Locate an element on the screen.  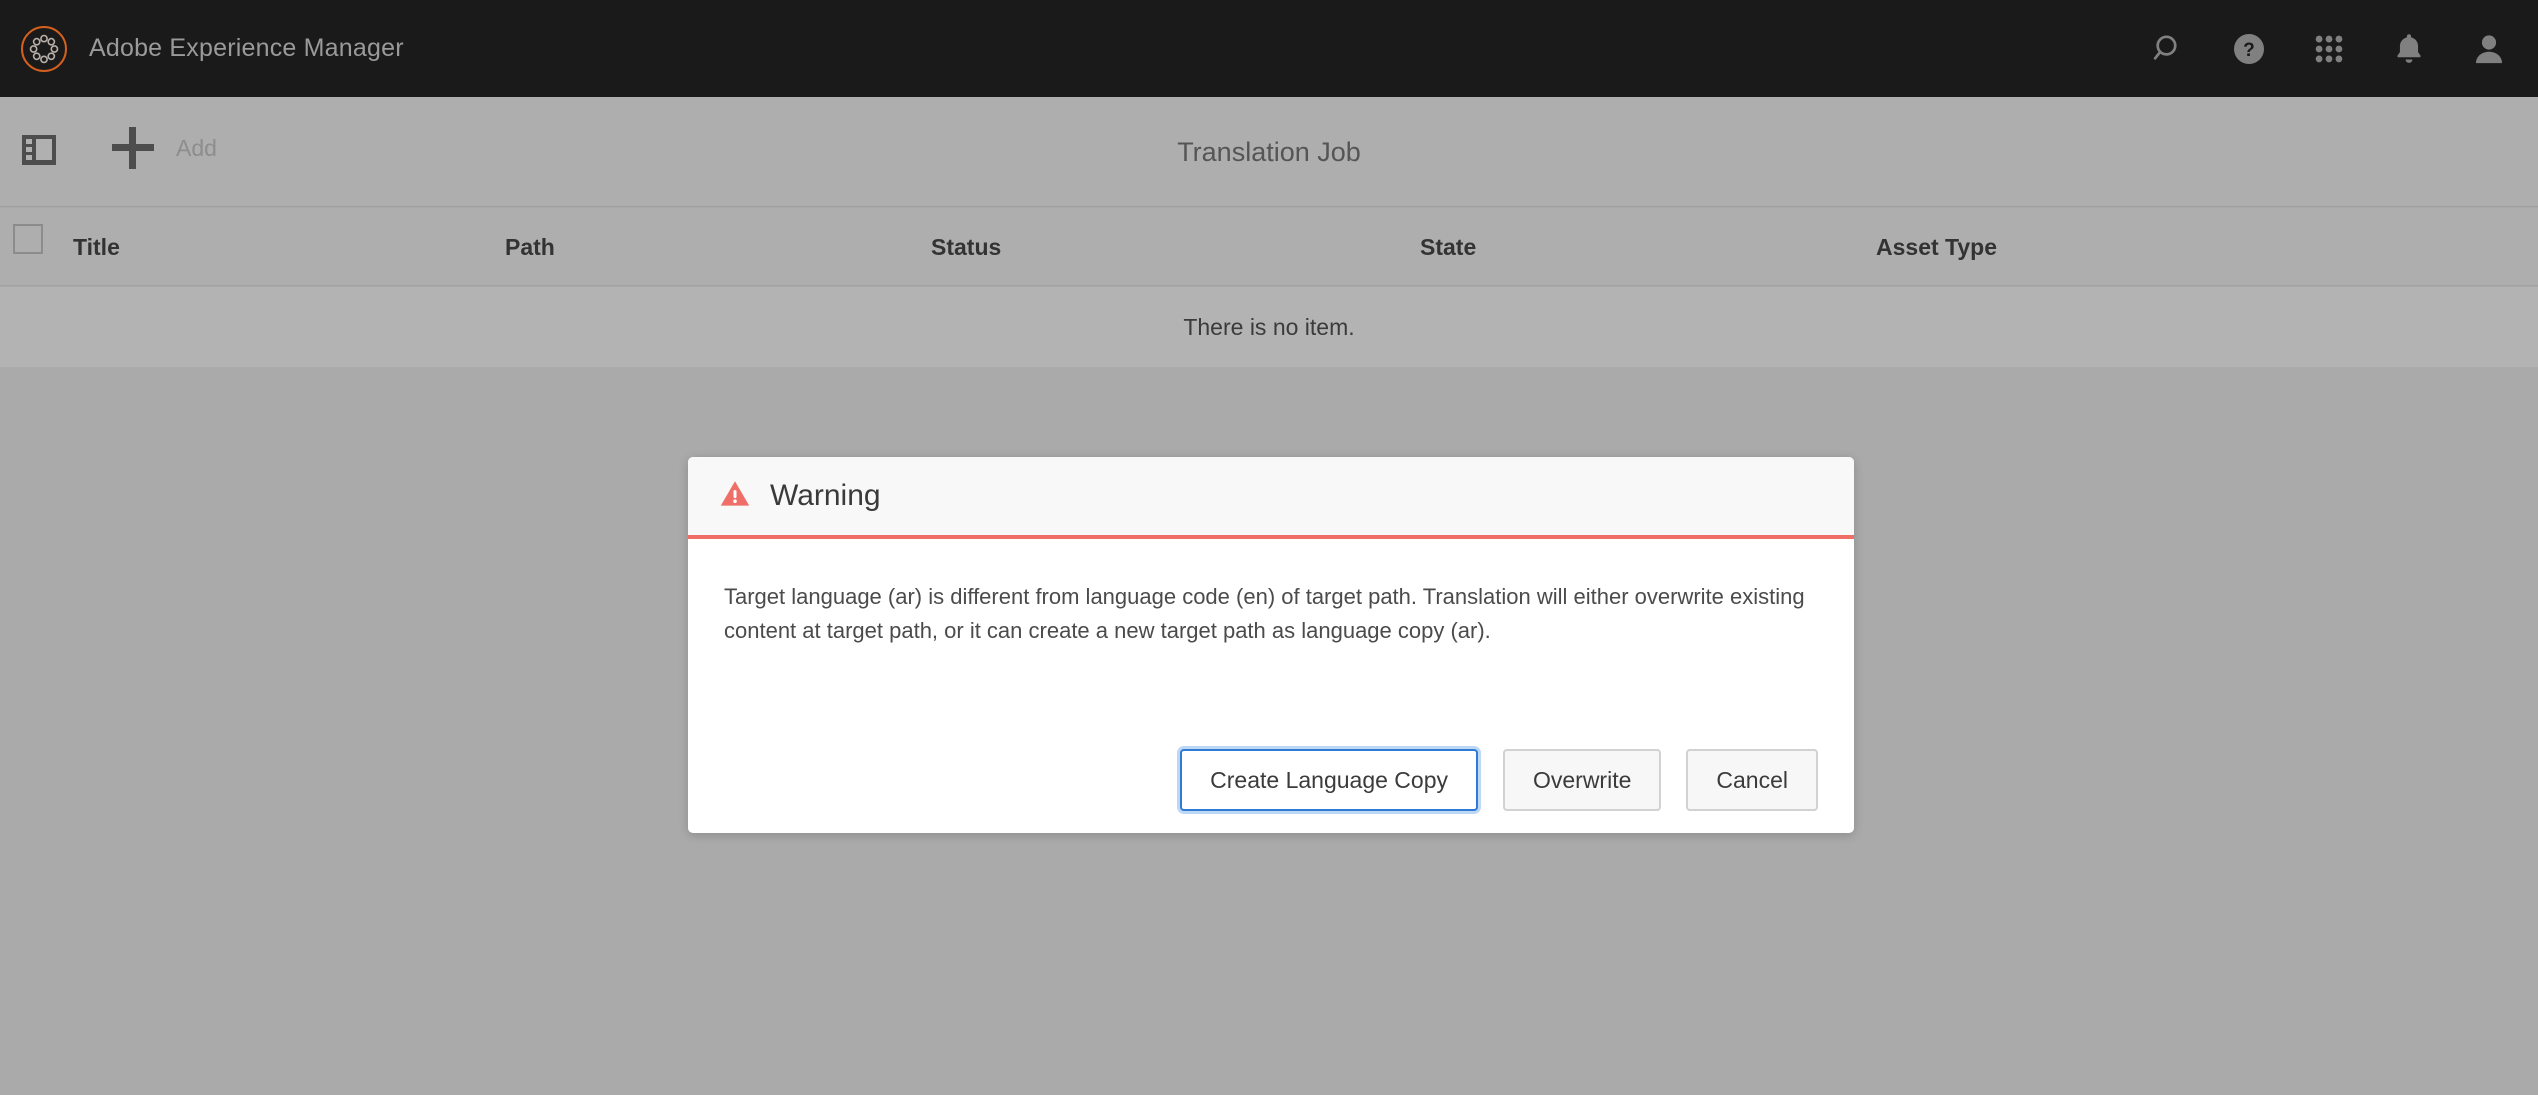
notifications-bell-icon is located at coordinates (2409, 49).